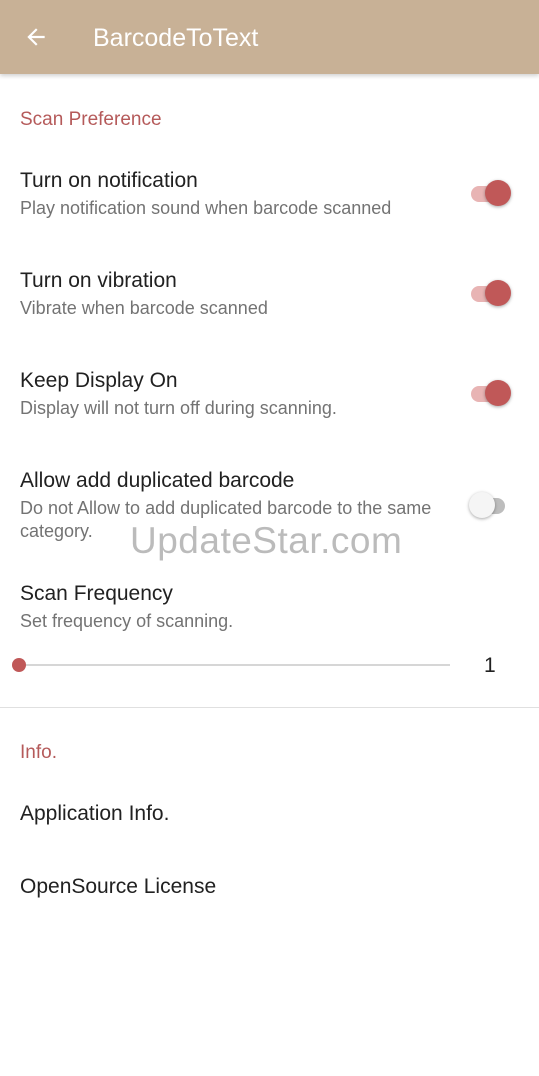 Image resolution: width=539 pixels, height=1076 pixels. Describe the element at coordinates (38, 752) in the screenshot. I see `section-header-info: Info.` at that location.